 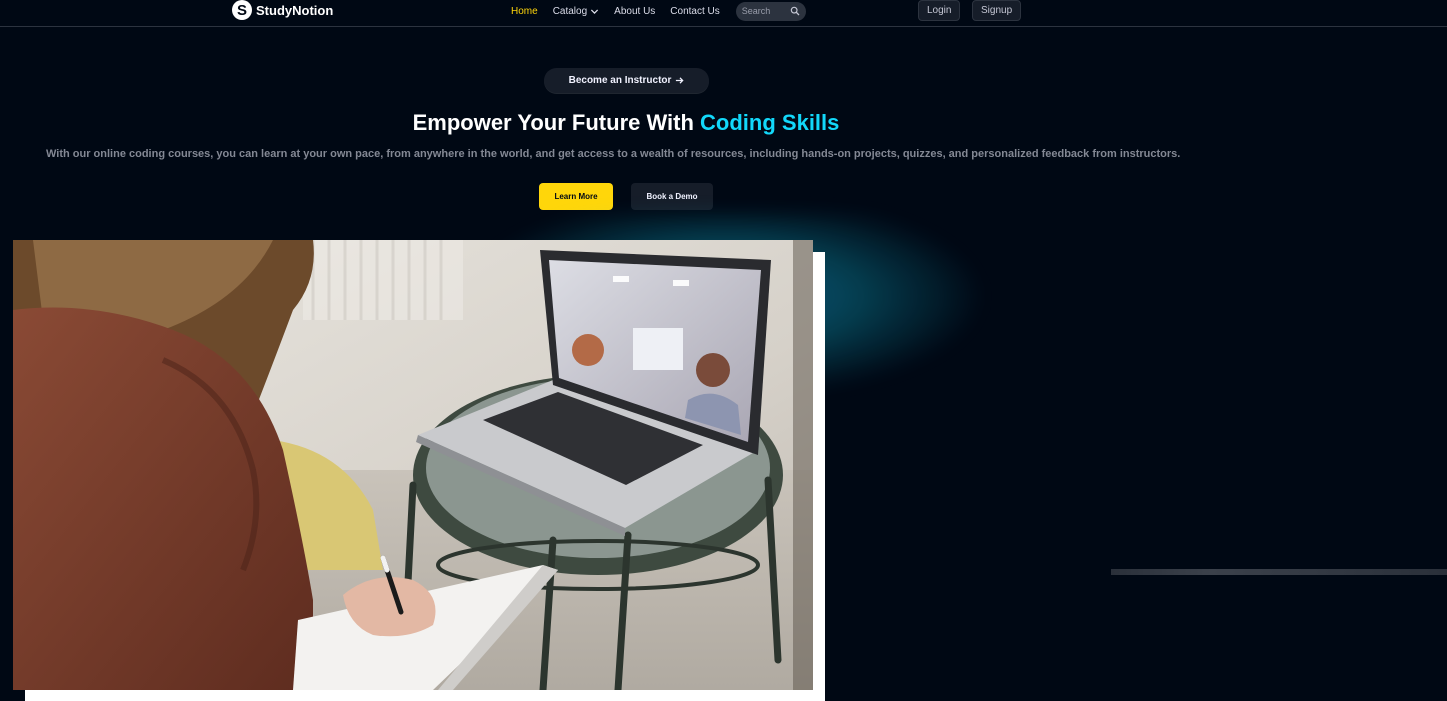 I want to click on hero-title-highlight: Coding Skills, so click(x=770, y=122).